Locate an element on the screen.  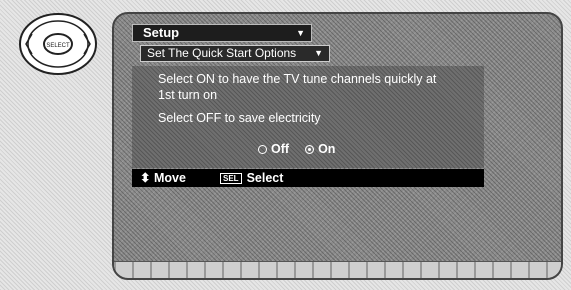
submenu-title: Set The Quick Start Options is located at coordinates (222, 53).